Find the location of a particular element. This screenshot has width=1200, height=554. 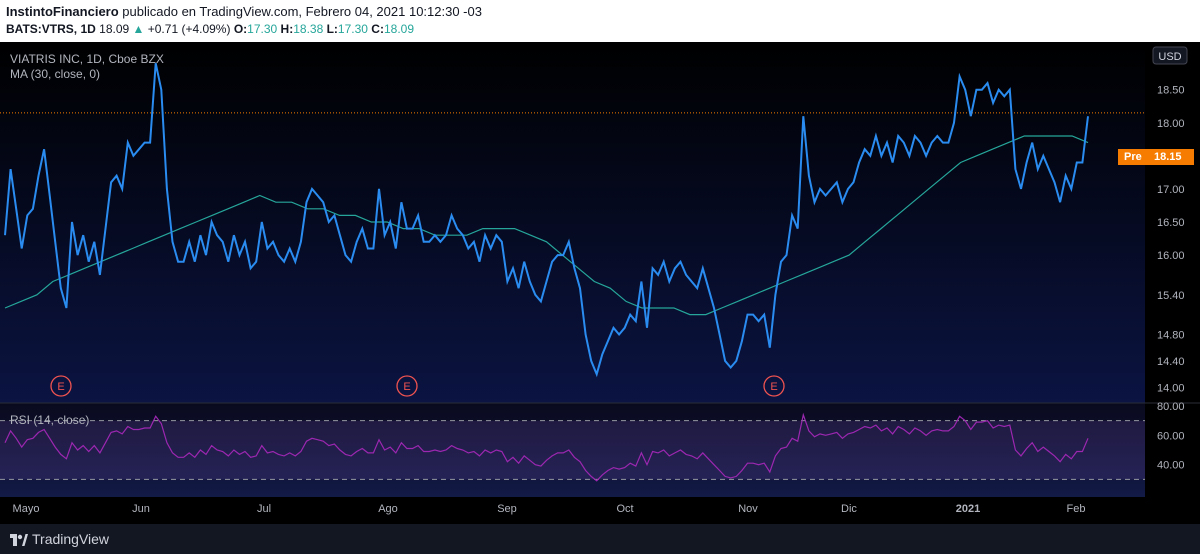

low-value: 17.30 is located at coordinates (352, 29).